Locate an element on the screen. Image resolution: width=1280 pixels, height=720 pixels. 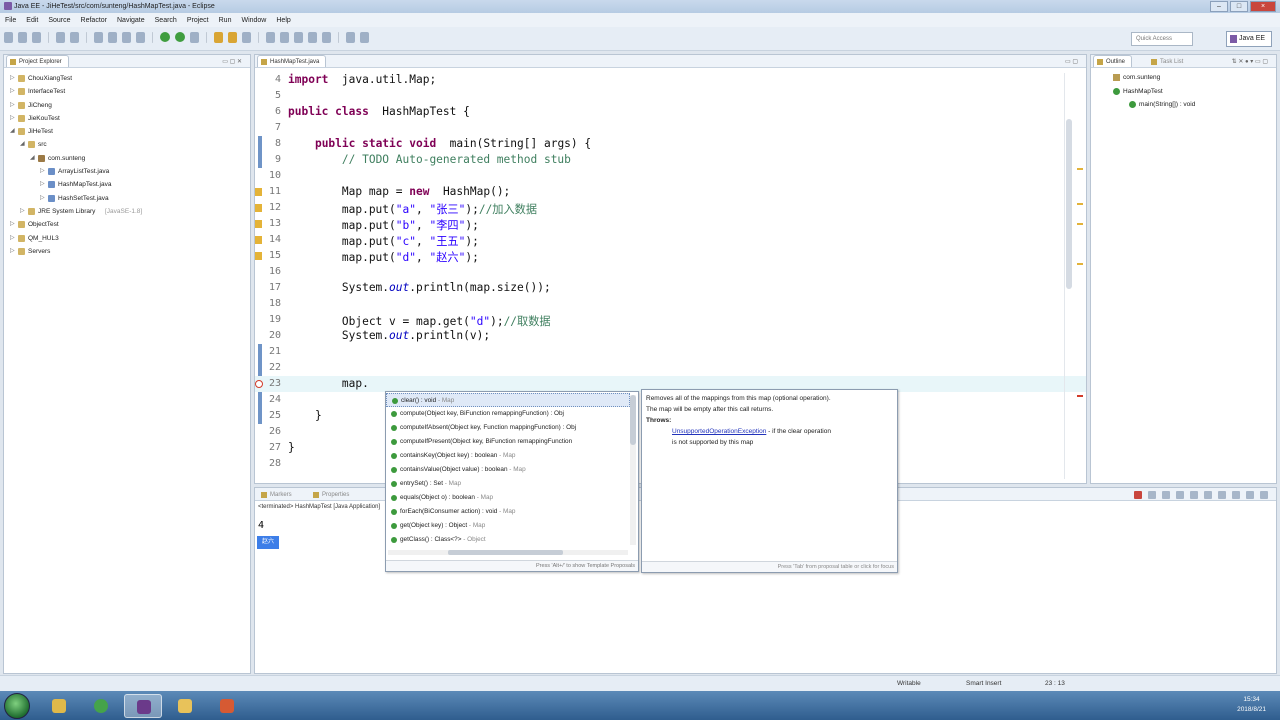
code-line: 13 map.put("b", "李四"); is located at coordinates (670, 224).